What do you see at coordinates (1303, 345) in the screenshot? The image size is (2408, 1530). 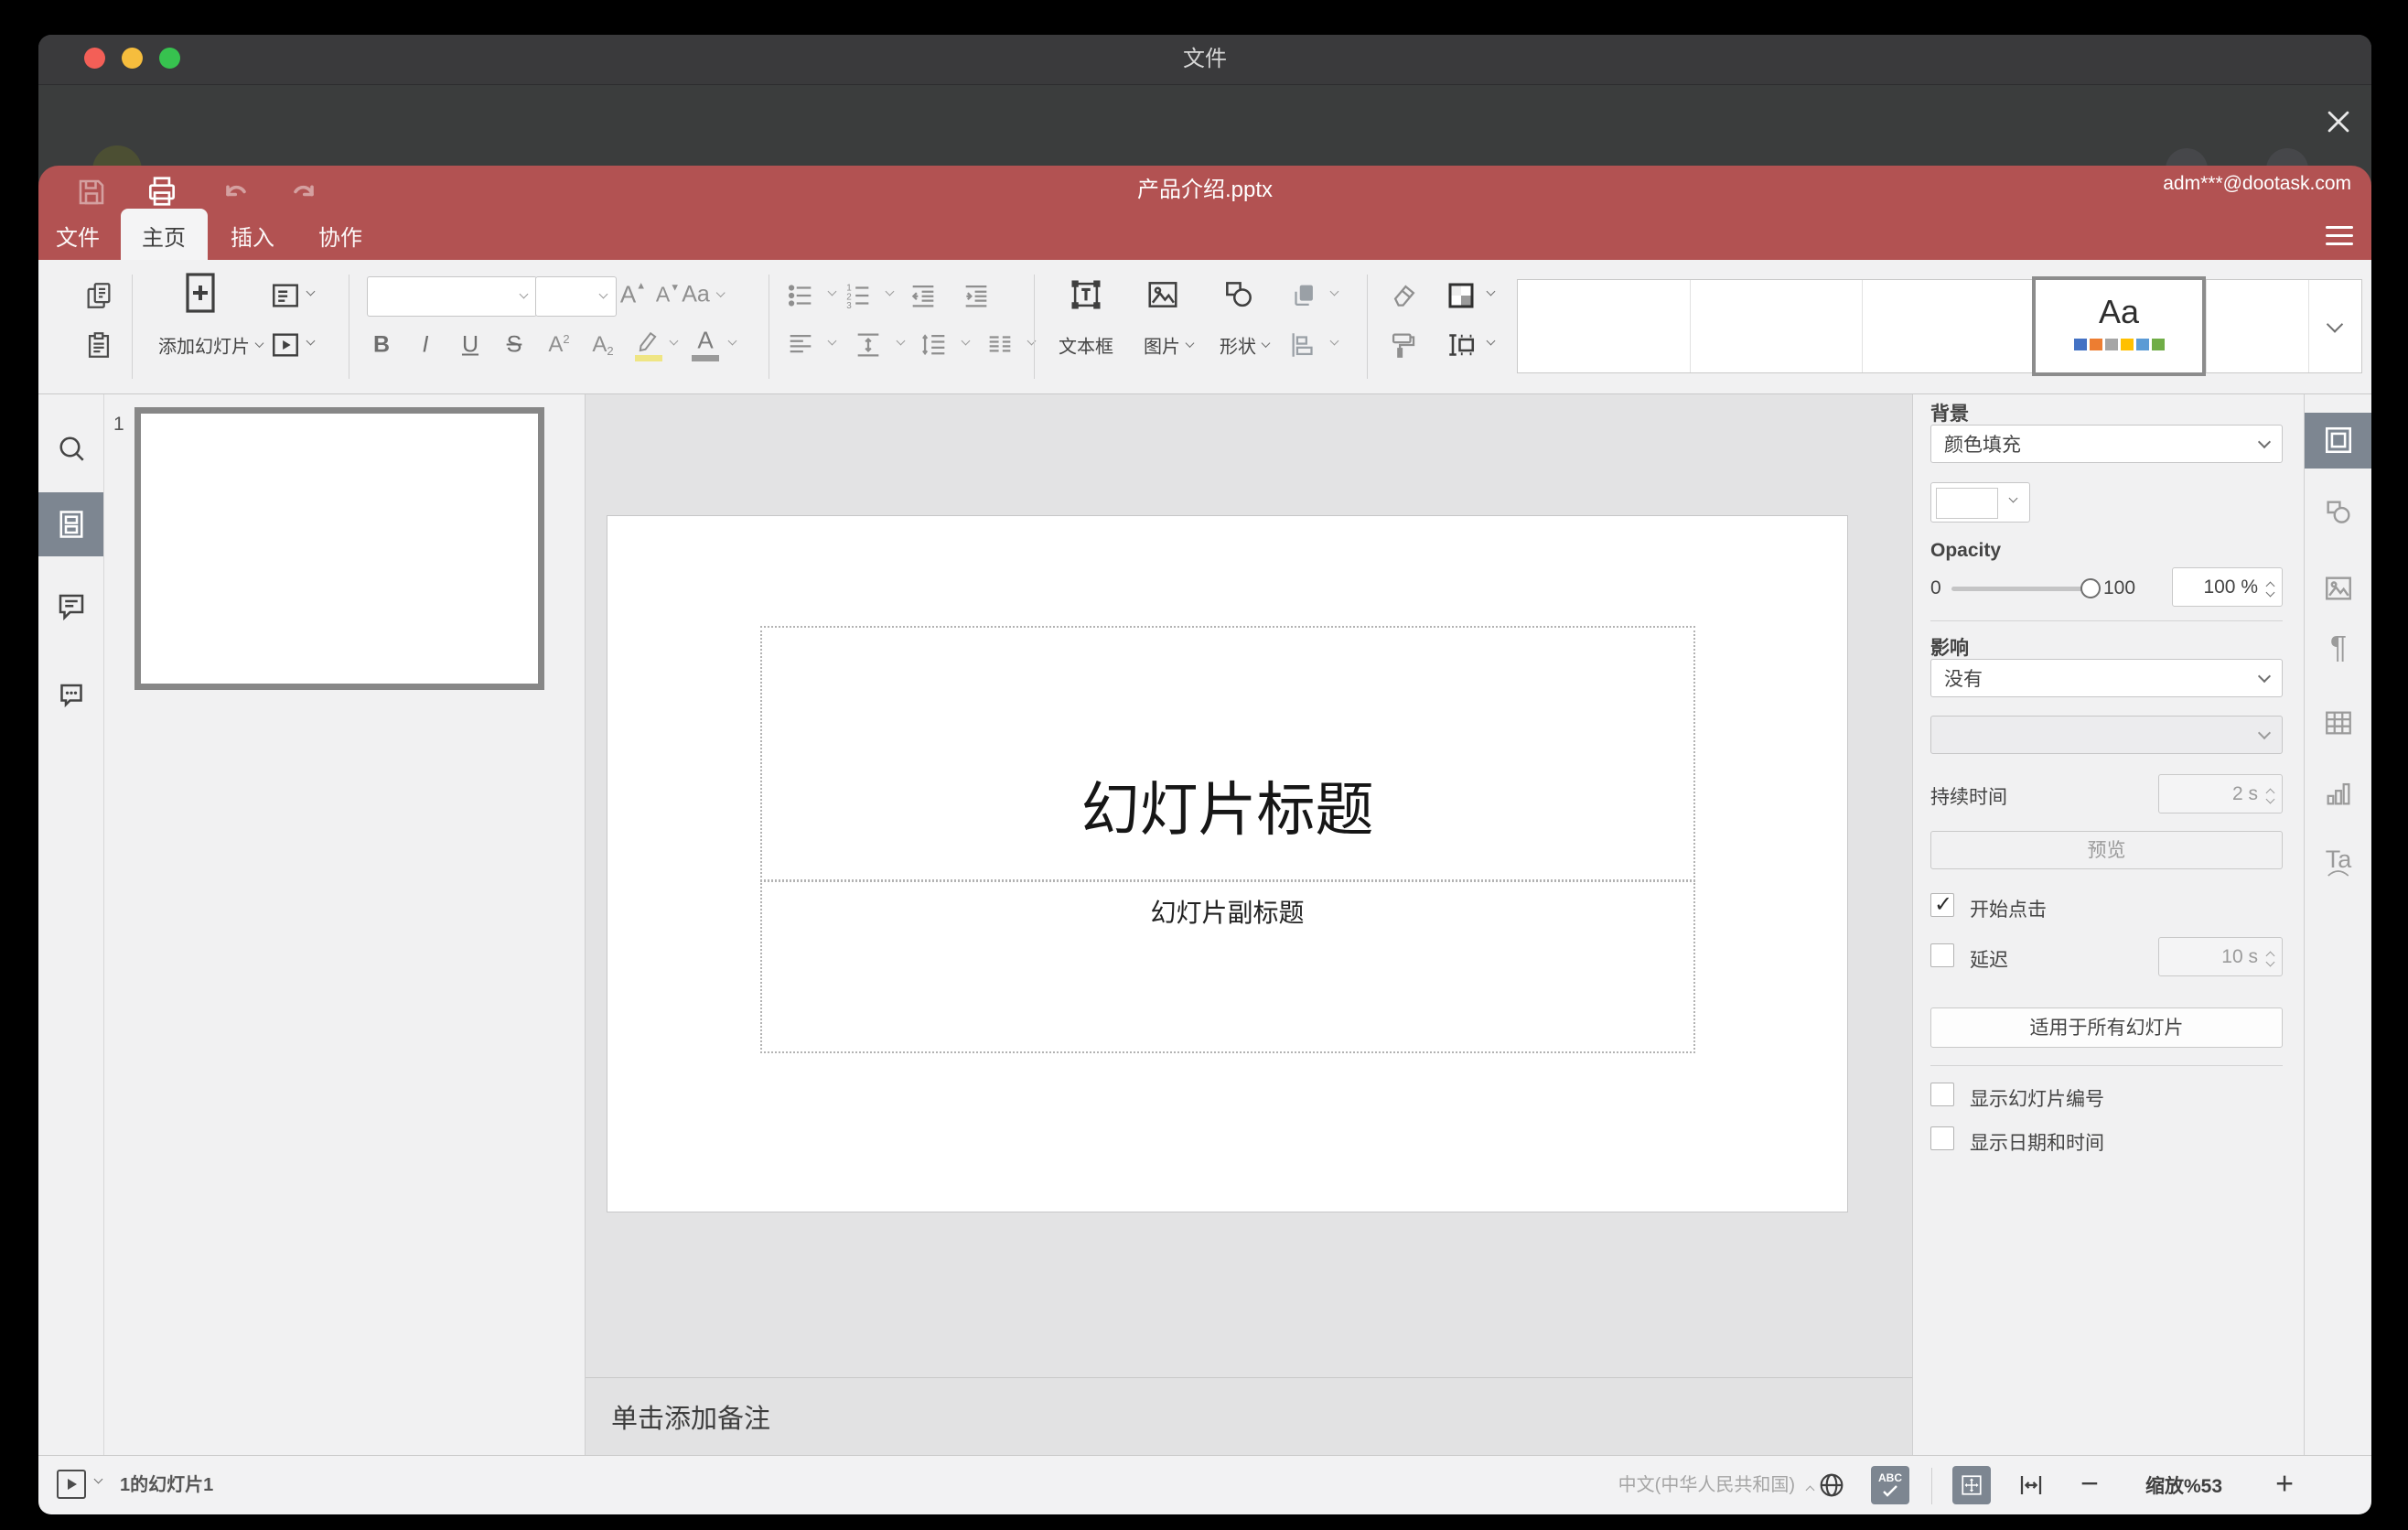 I see `shape-align-icon` at bounding box center [1303, 345].